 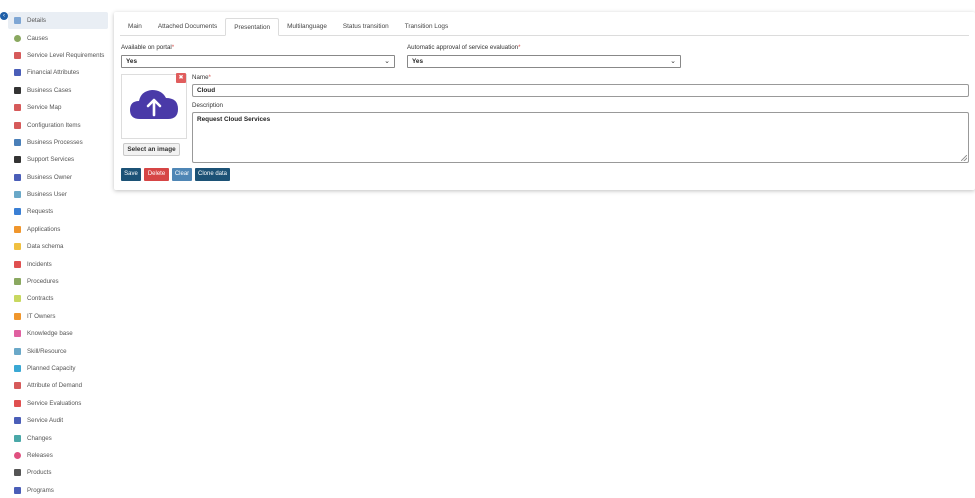 I want to click on sidebar-item-service-audit: Service Audit, so click(x=58, y=420).